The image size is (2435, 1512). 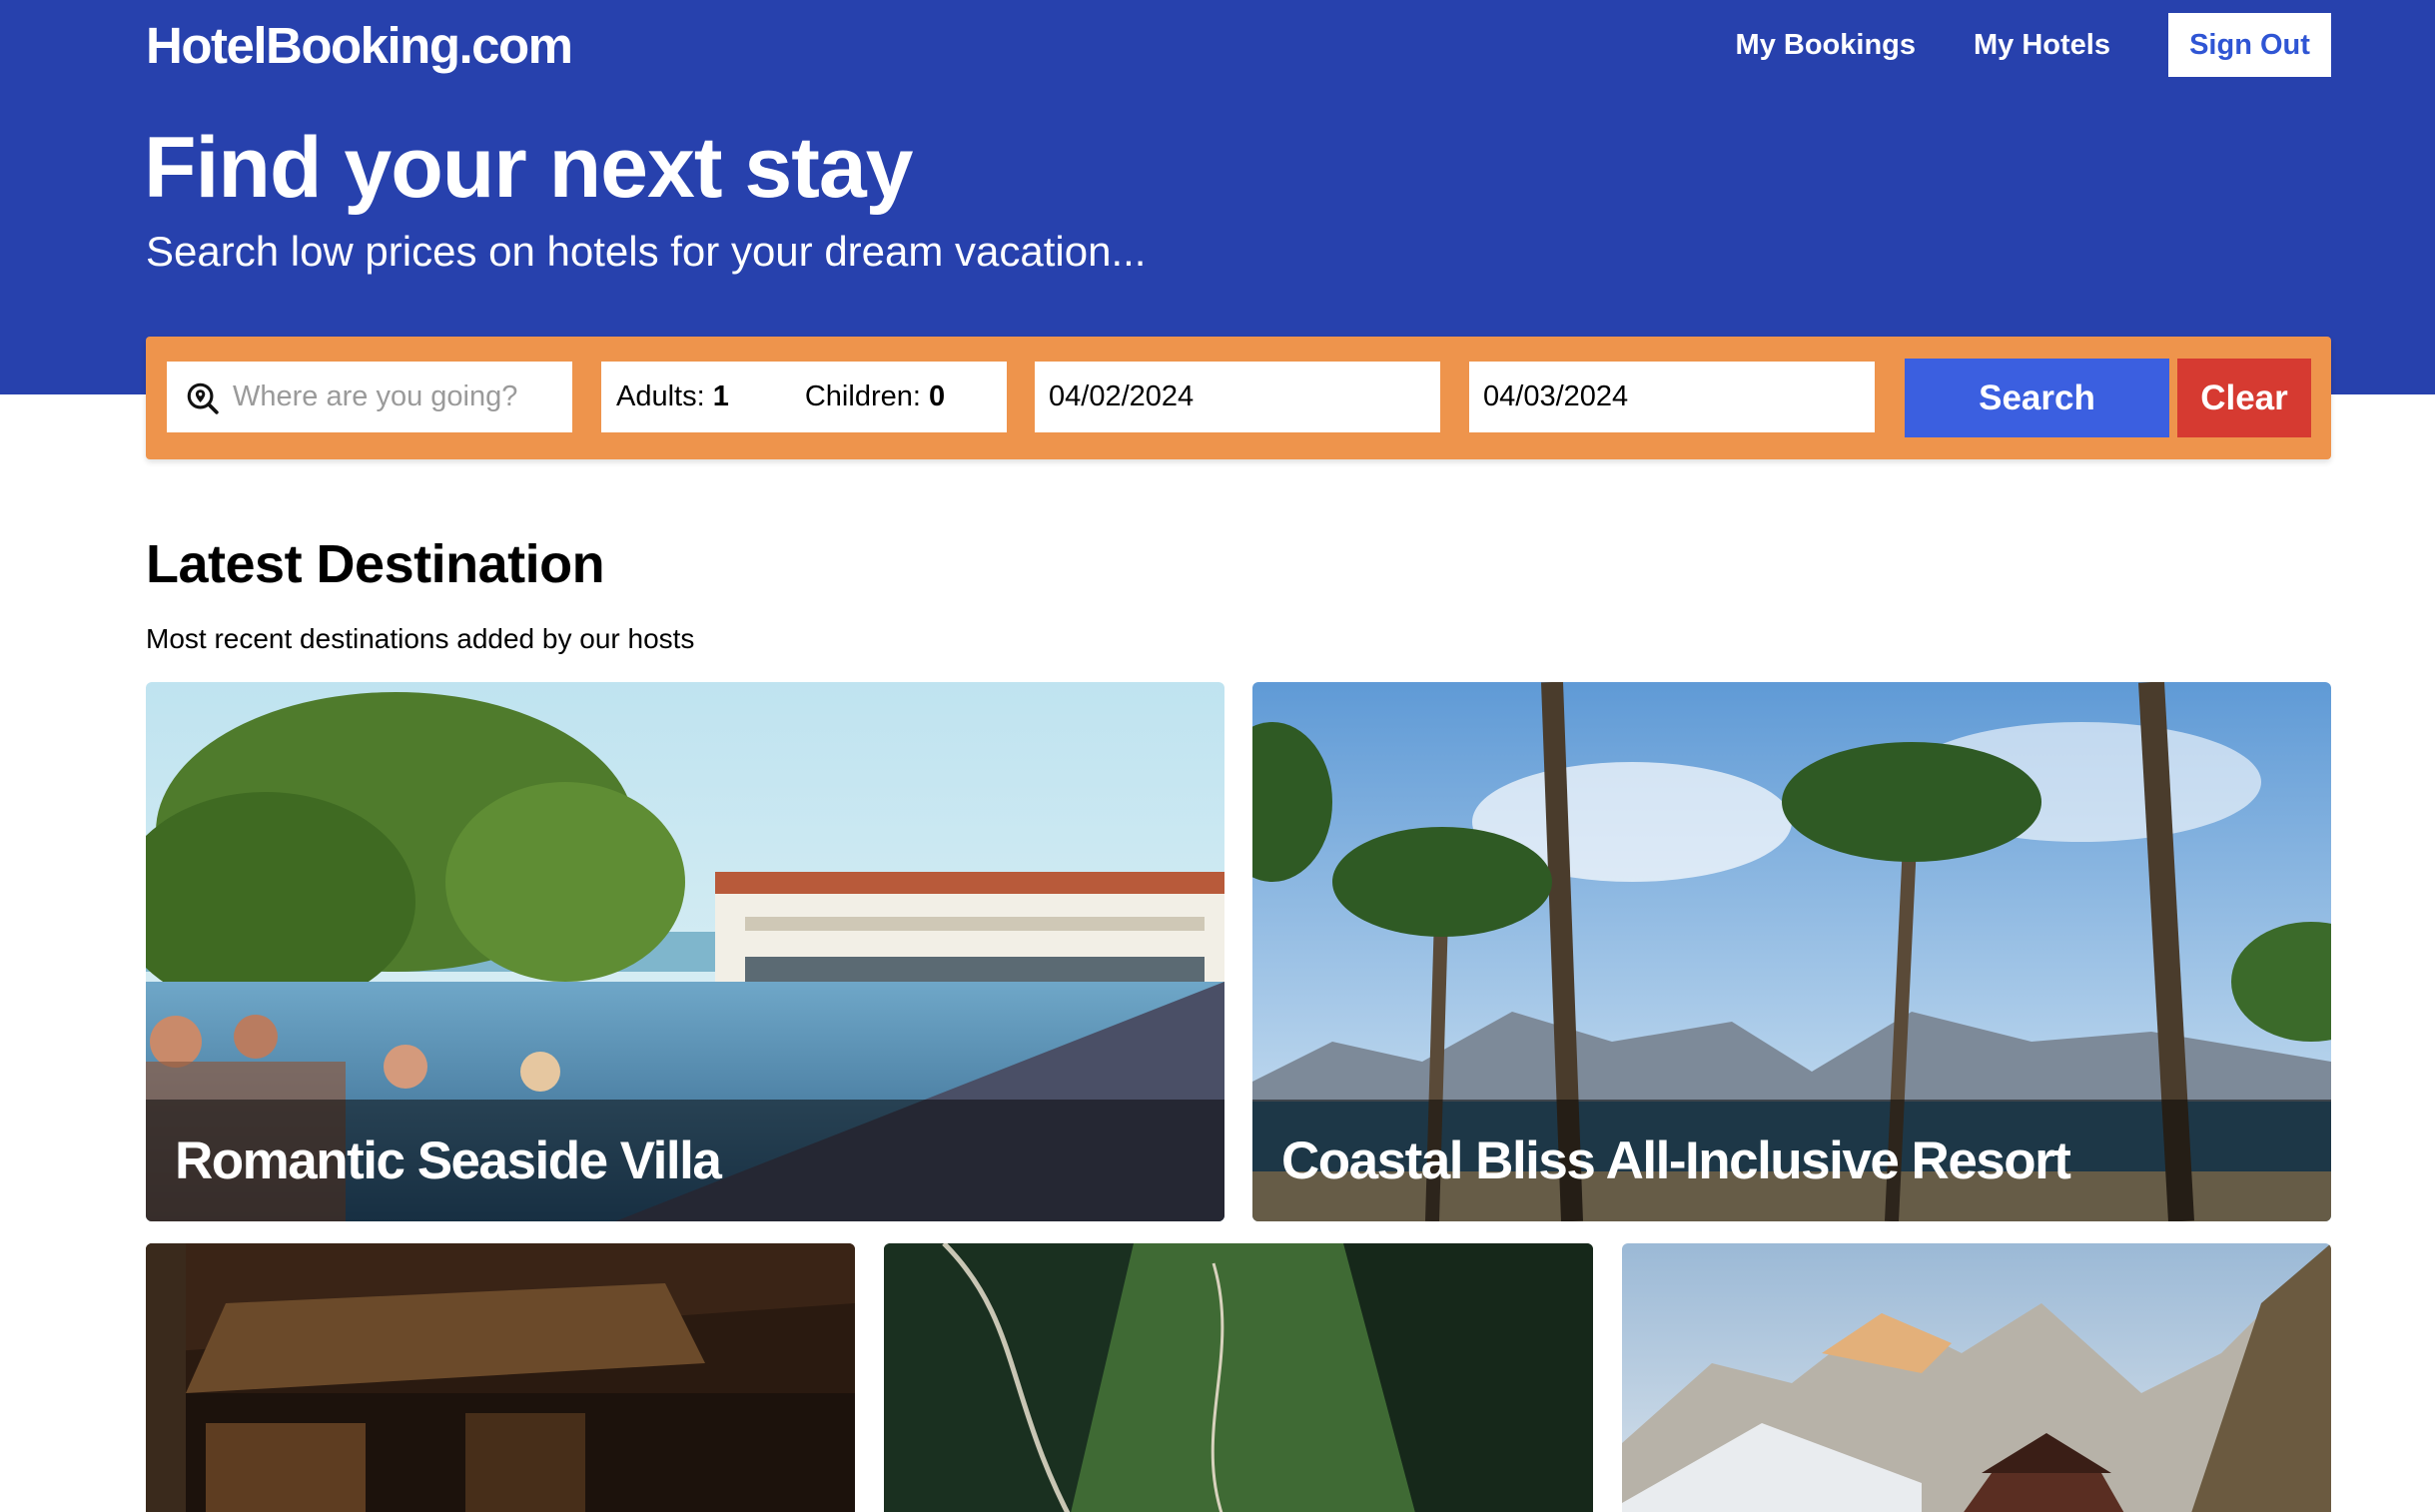 I want to click on destination-caption: Romantic Seaside Villa, so click(x=685, y=1161).